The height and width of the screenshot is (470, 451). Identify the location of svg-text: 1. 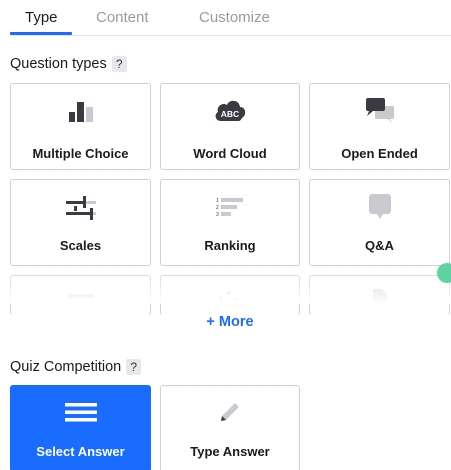
(217, 201).